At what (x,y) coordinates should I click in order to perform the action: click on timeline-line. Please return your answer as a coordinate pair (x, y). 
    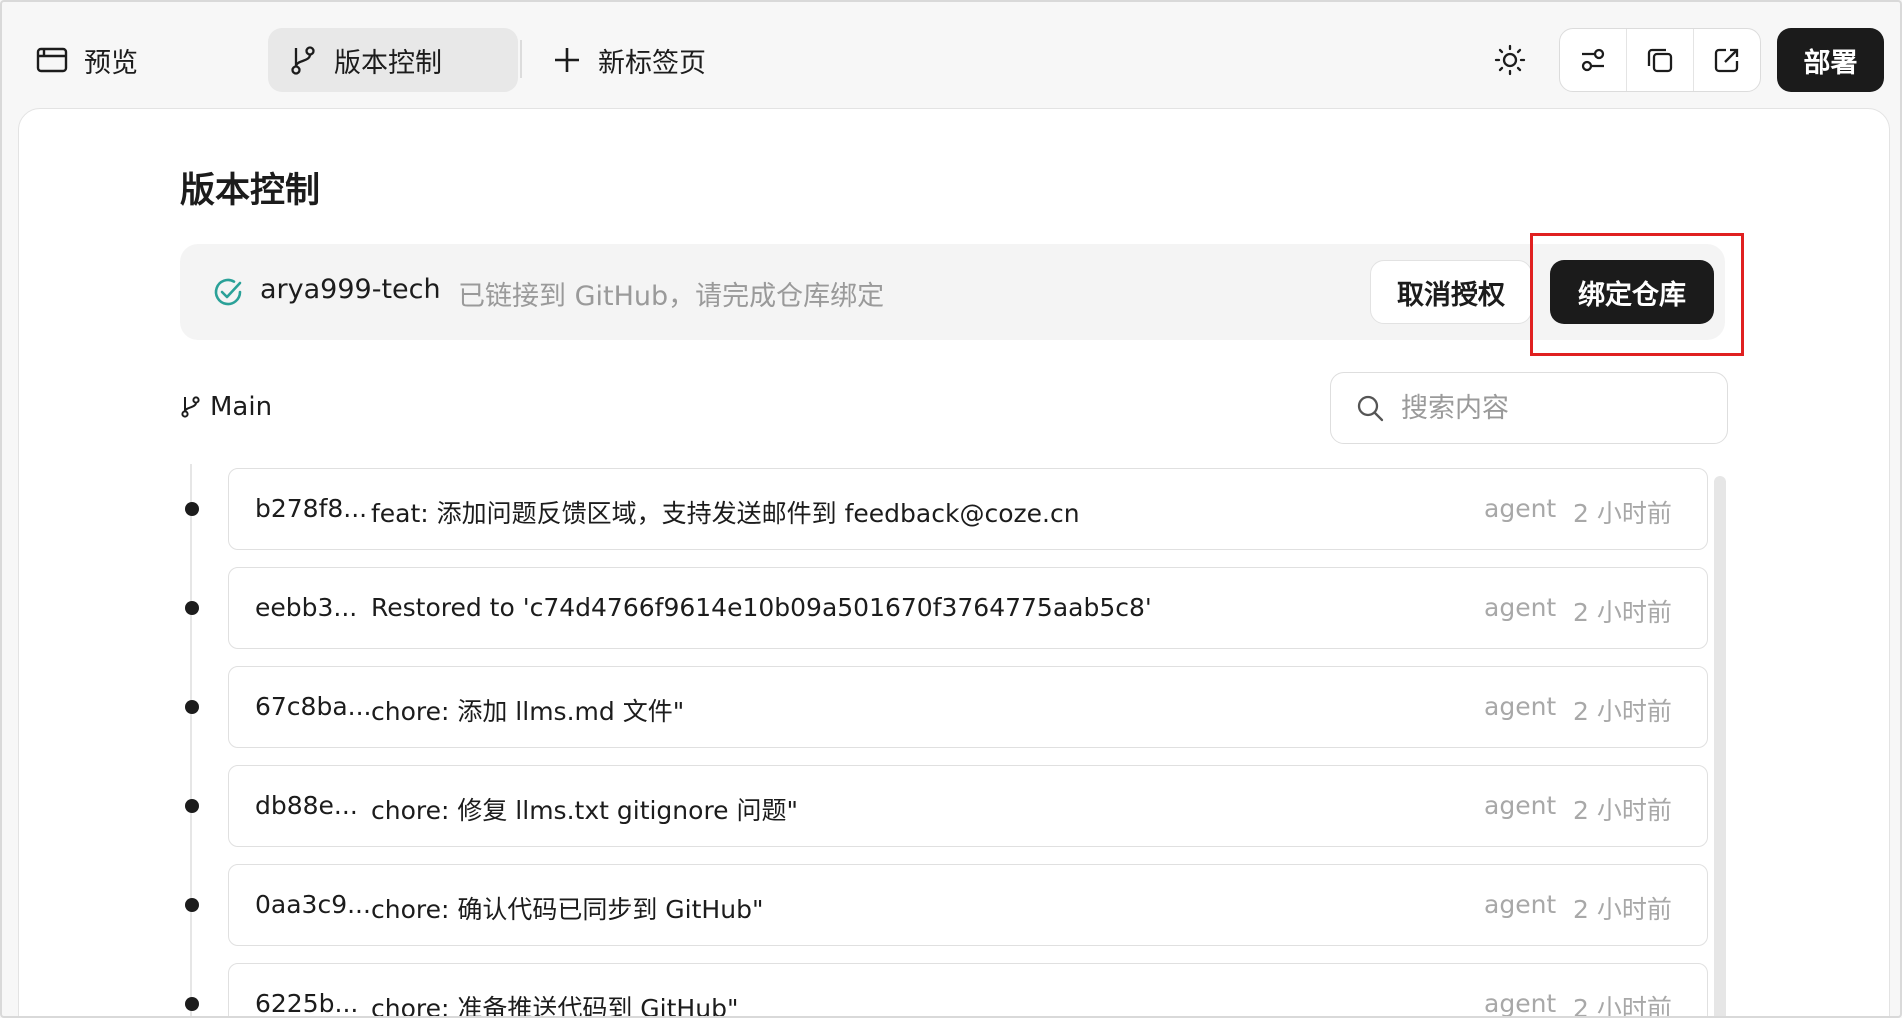
    Looking at the image, I should click on (191, 740).